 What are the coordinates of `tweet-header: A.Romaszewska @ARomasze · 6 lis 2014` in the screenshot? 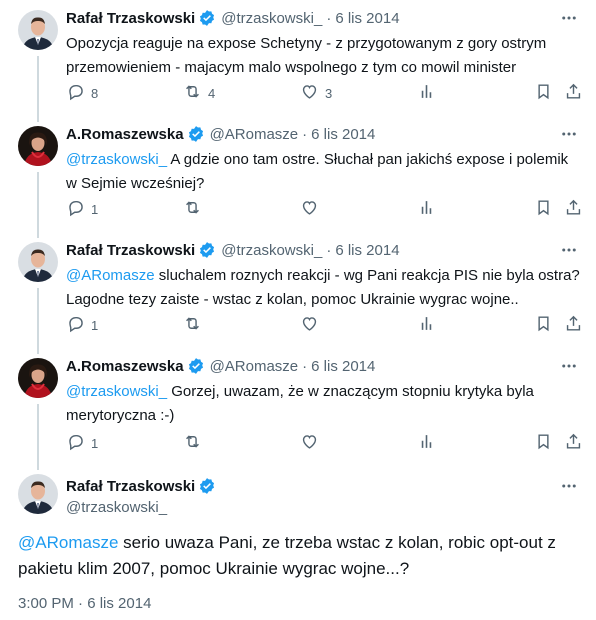 It's located at (220, 366).